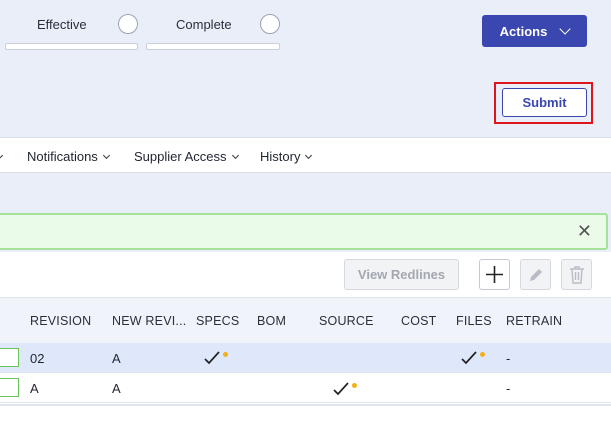  I want to click on tab-label: History, so click(280, 156).